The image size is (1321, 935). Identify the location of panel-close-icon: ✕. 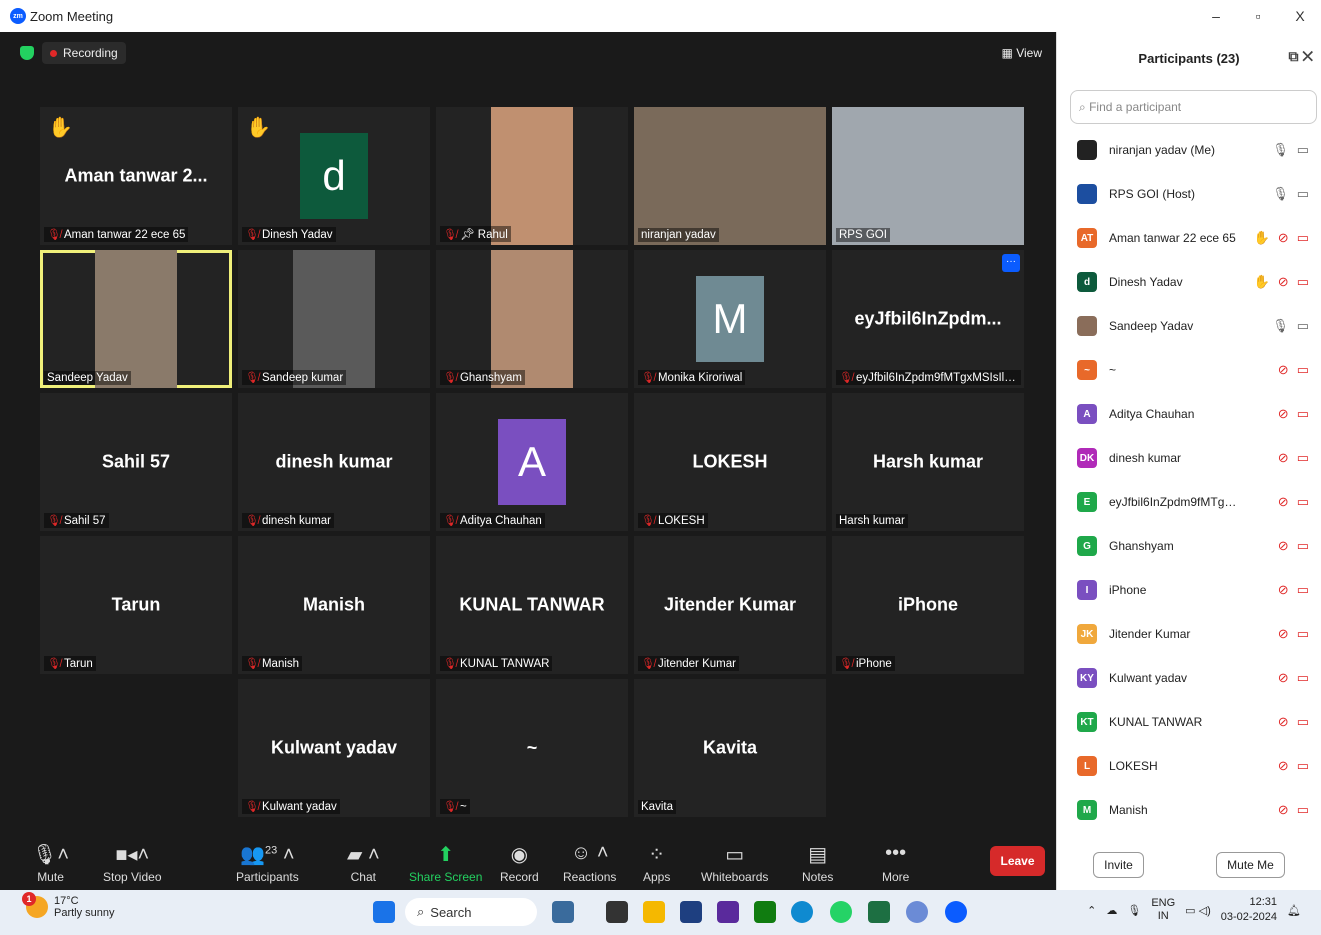
(1307, 56).